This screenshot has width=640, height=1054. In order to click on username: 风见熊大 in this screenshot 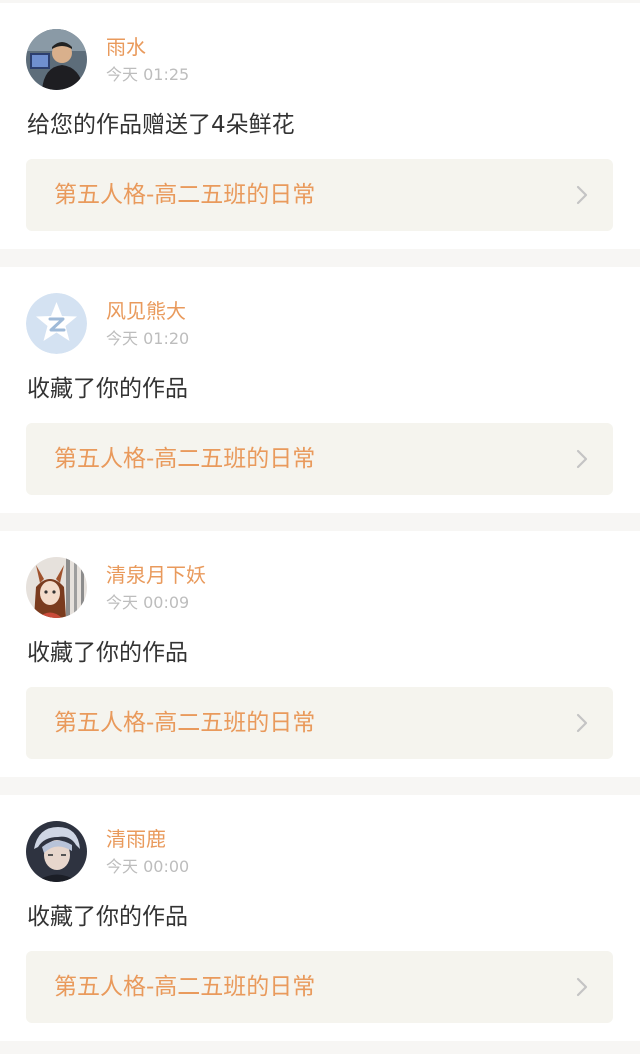, I will do `click(146, 311)`.